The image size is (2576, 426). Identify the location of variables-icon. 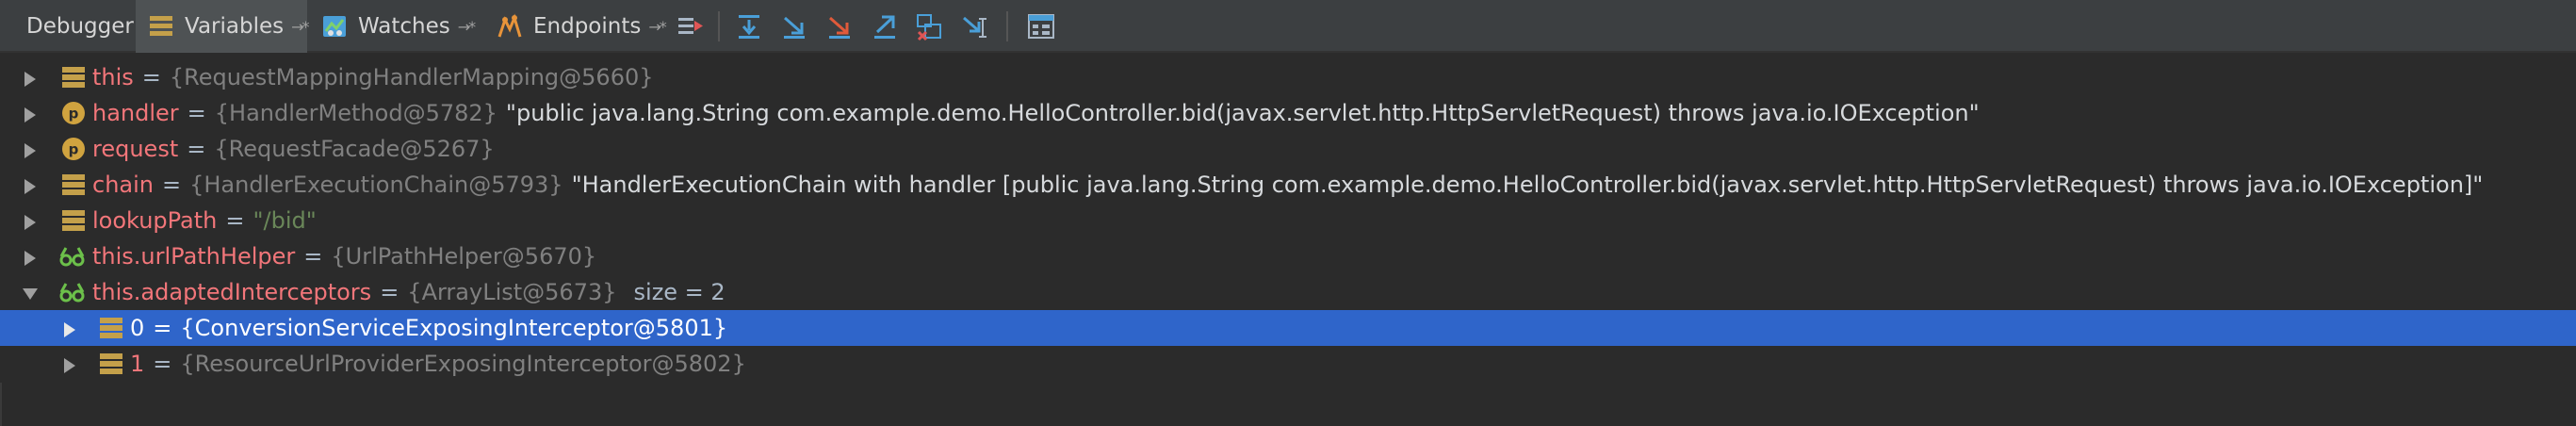
(161, 26).